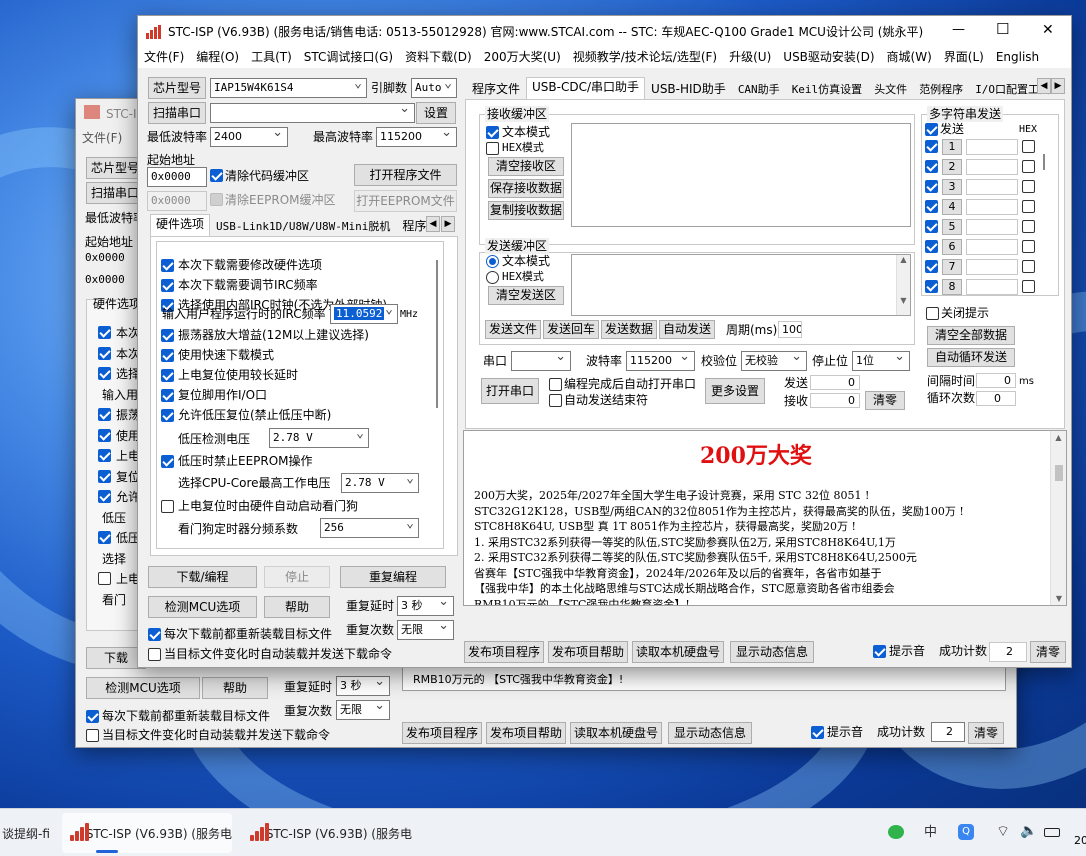 This screenshot has width=1086, height=856. What do you see at coordinates (177, 88) in the screenshot?
I see `chip-type-button: 芯片型号` at bounding box center [177, 88].